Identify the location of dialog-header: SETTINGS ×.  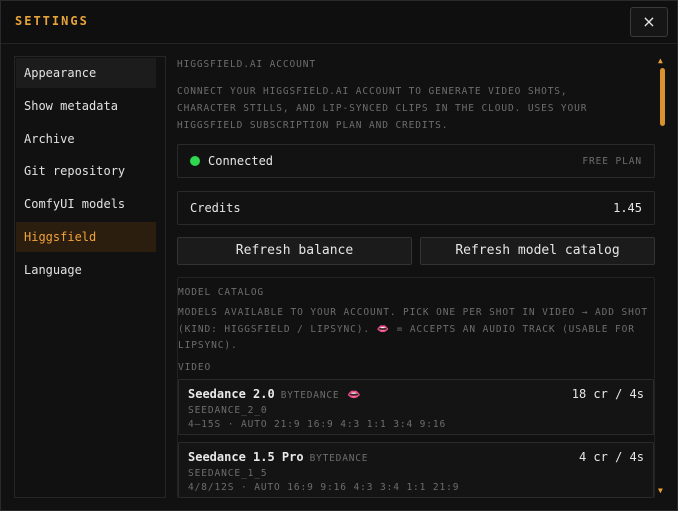
(339, 22).